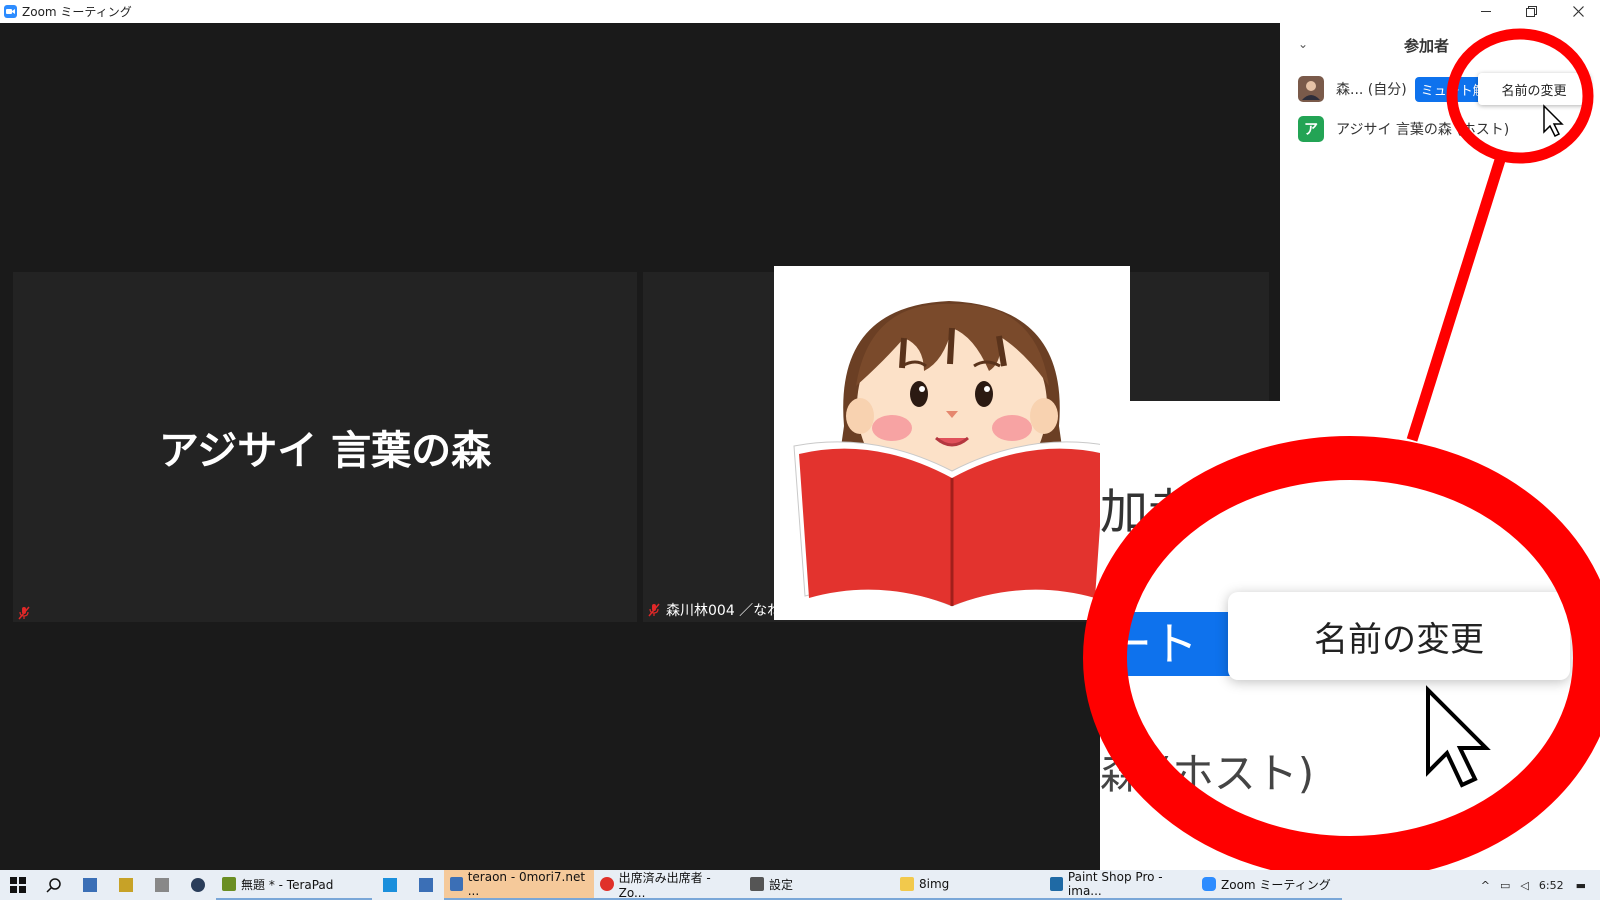  Describe the element at coordinates (1148, 512) in the screenshot. I see `magnified-title: 加者` at that location.